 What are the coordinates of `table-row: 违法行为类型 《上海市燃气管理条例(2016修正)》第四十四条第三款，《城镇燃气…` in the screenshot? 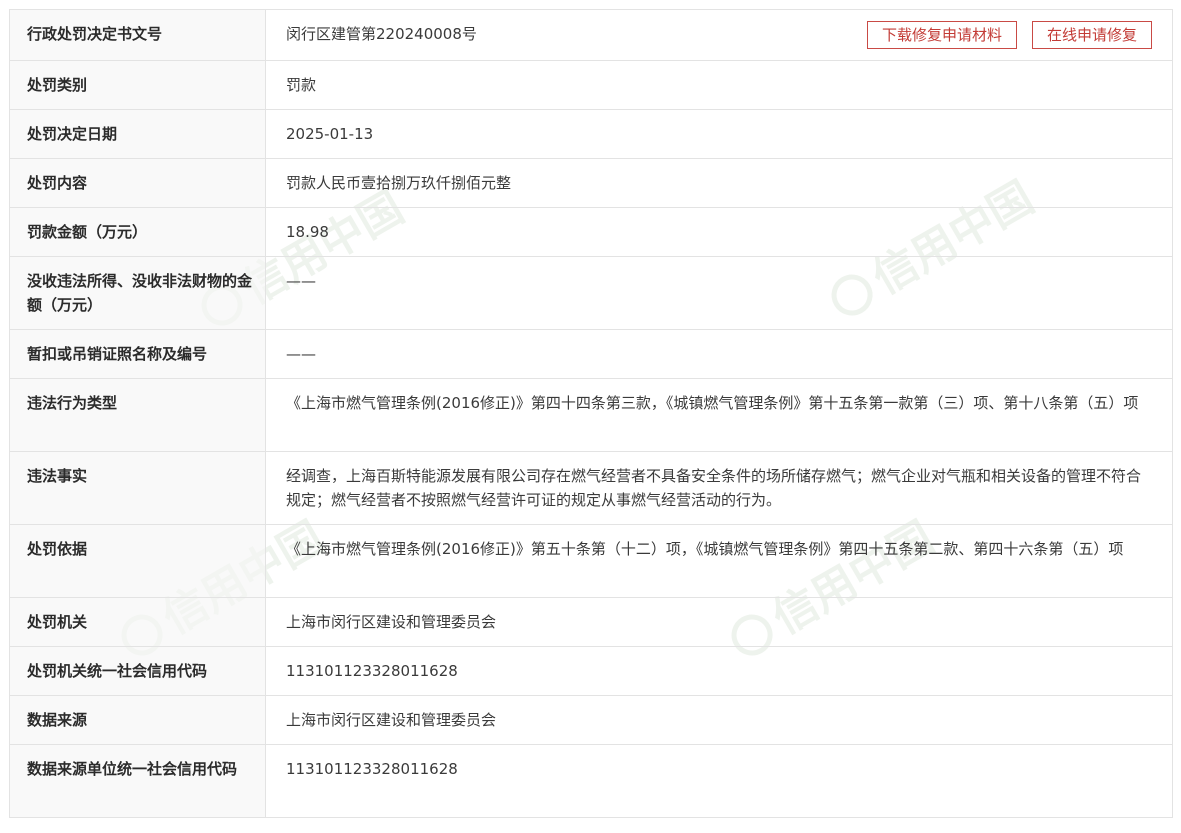 It's located at (591, 415).